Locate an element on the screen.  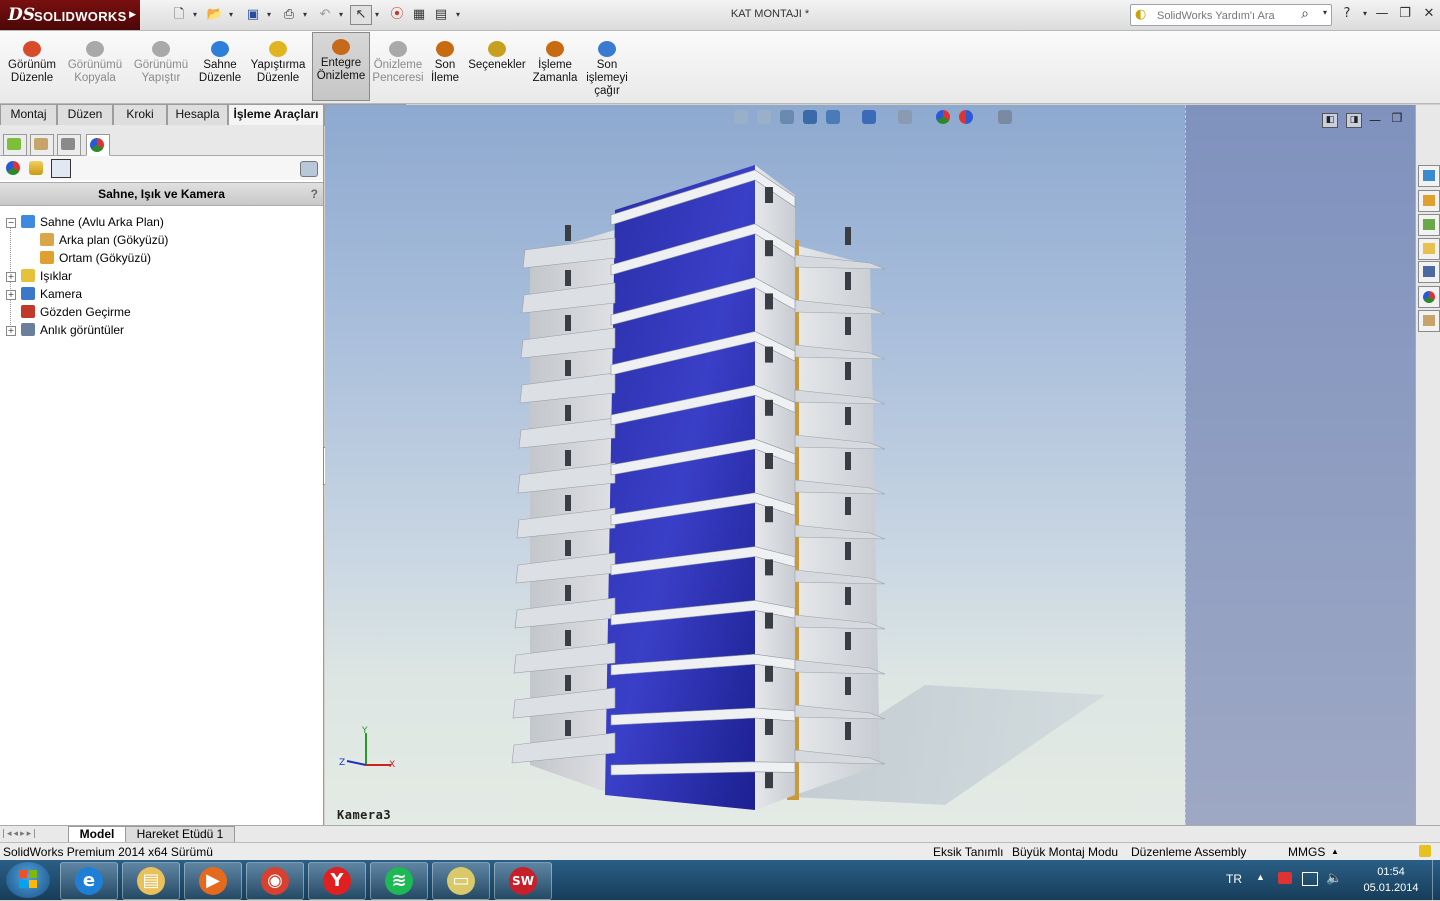
scene-lights-cameras-icon is located at coordinates (61, 168).